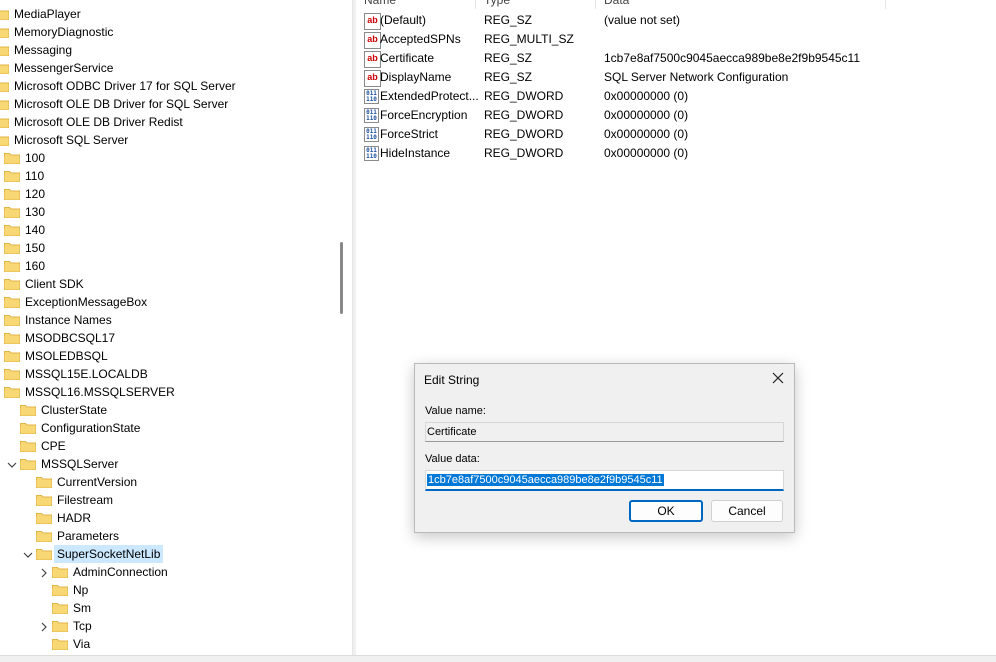 Image resolution: width=996 pixels, height=662 pixels. Describe the element at coordinates (170, 194) in the screenshot. I see `tree-item: 120` at that location.